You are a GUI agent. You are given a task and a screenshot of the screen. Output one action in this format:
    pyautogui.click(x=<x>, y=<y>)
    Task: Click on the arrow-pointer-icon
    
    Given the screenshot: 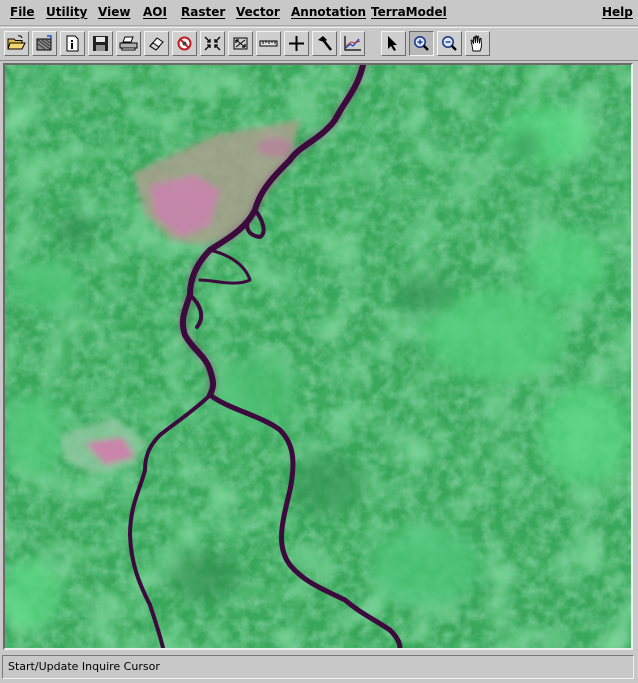 What is the action you would take?
    pyautogui.click(x=392, y=43)
    